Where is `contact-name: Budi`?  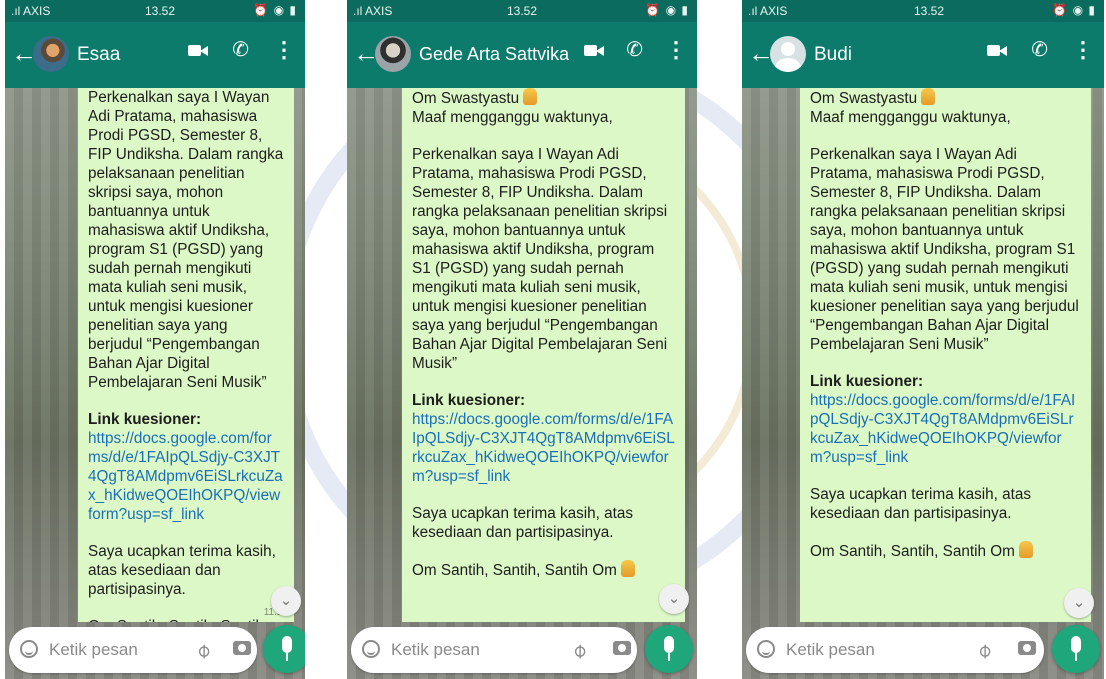 contact-name: Budi is located at coordinates (833, 55).